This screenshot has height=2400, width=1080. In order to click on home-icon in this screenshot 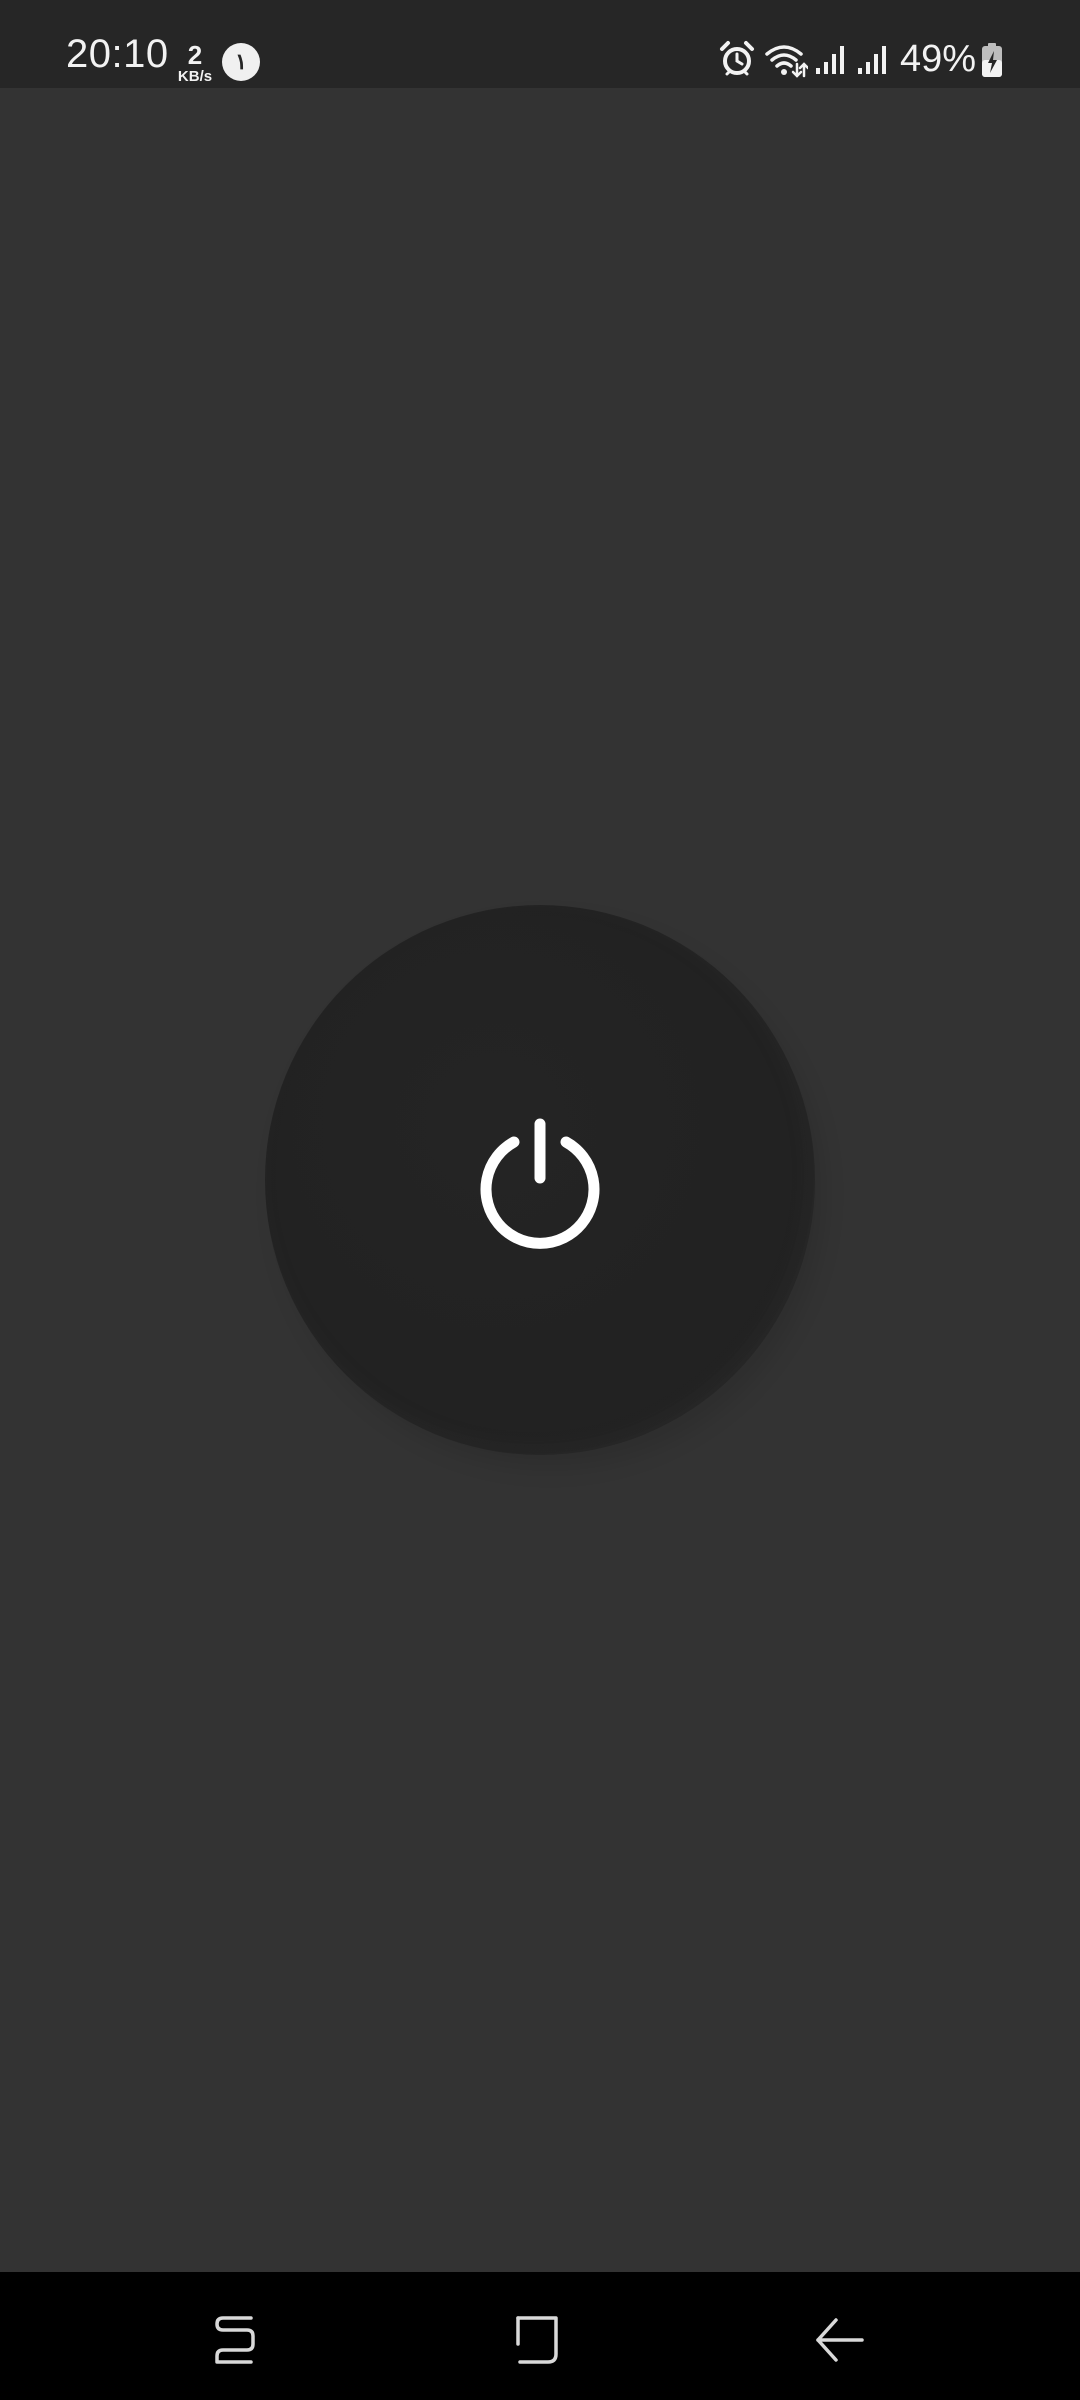, I will do `click(537, 2340)`.